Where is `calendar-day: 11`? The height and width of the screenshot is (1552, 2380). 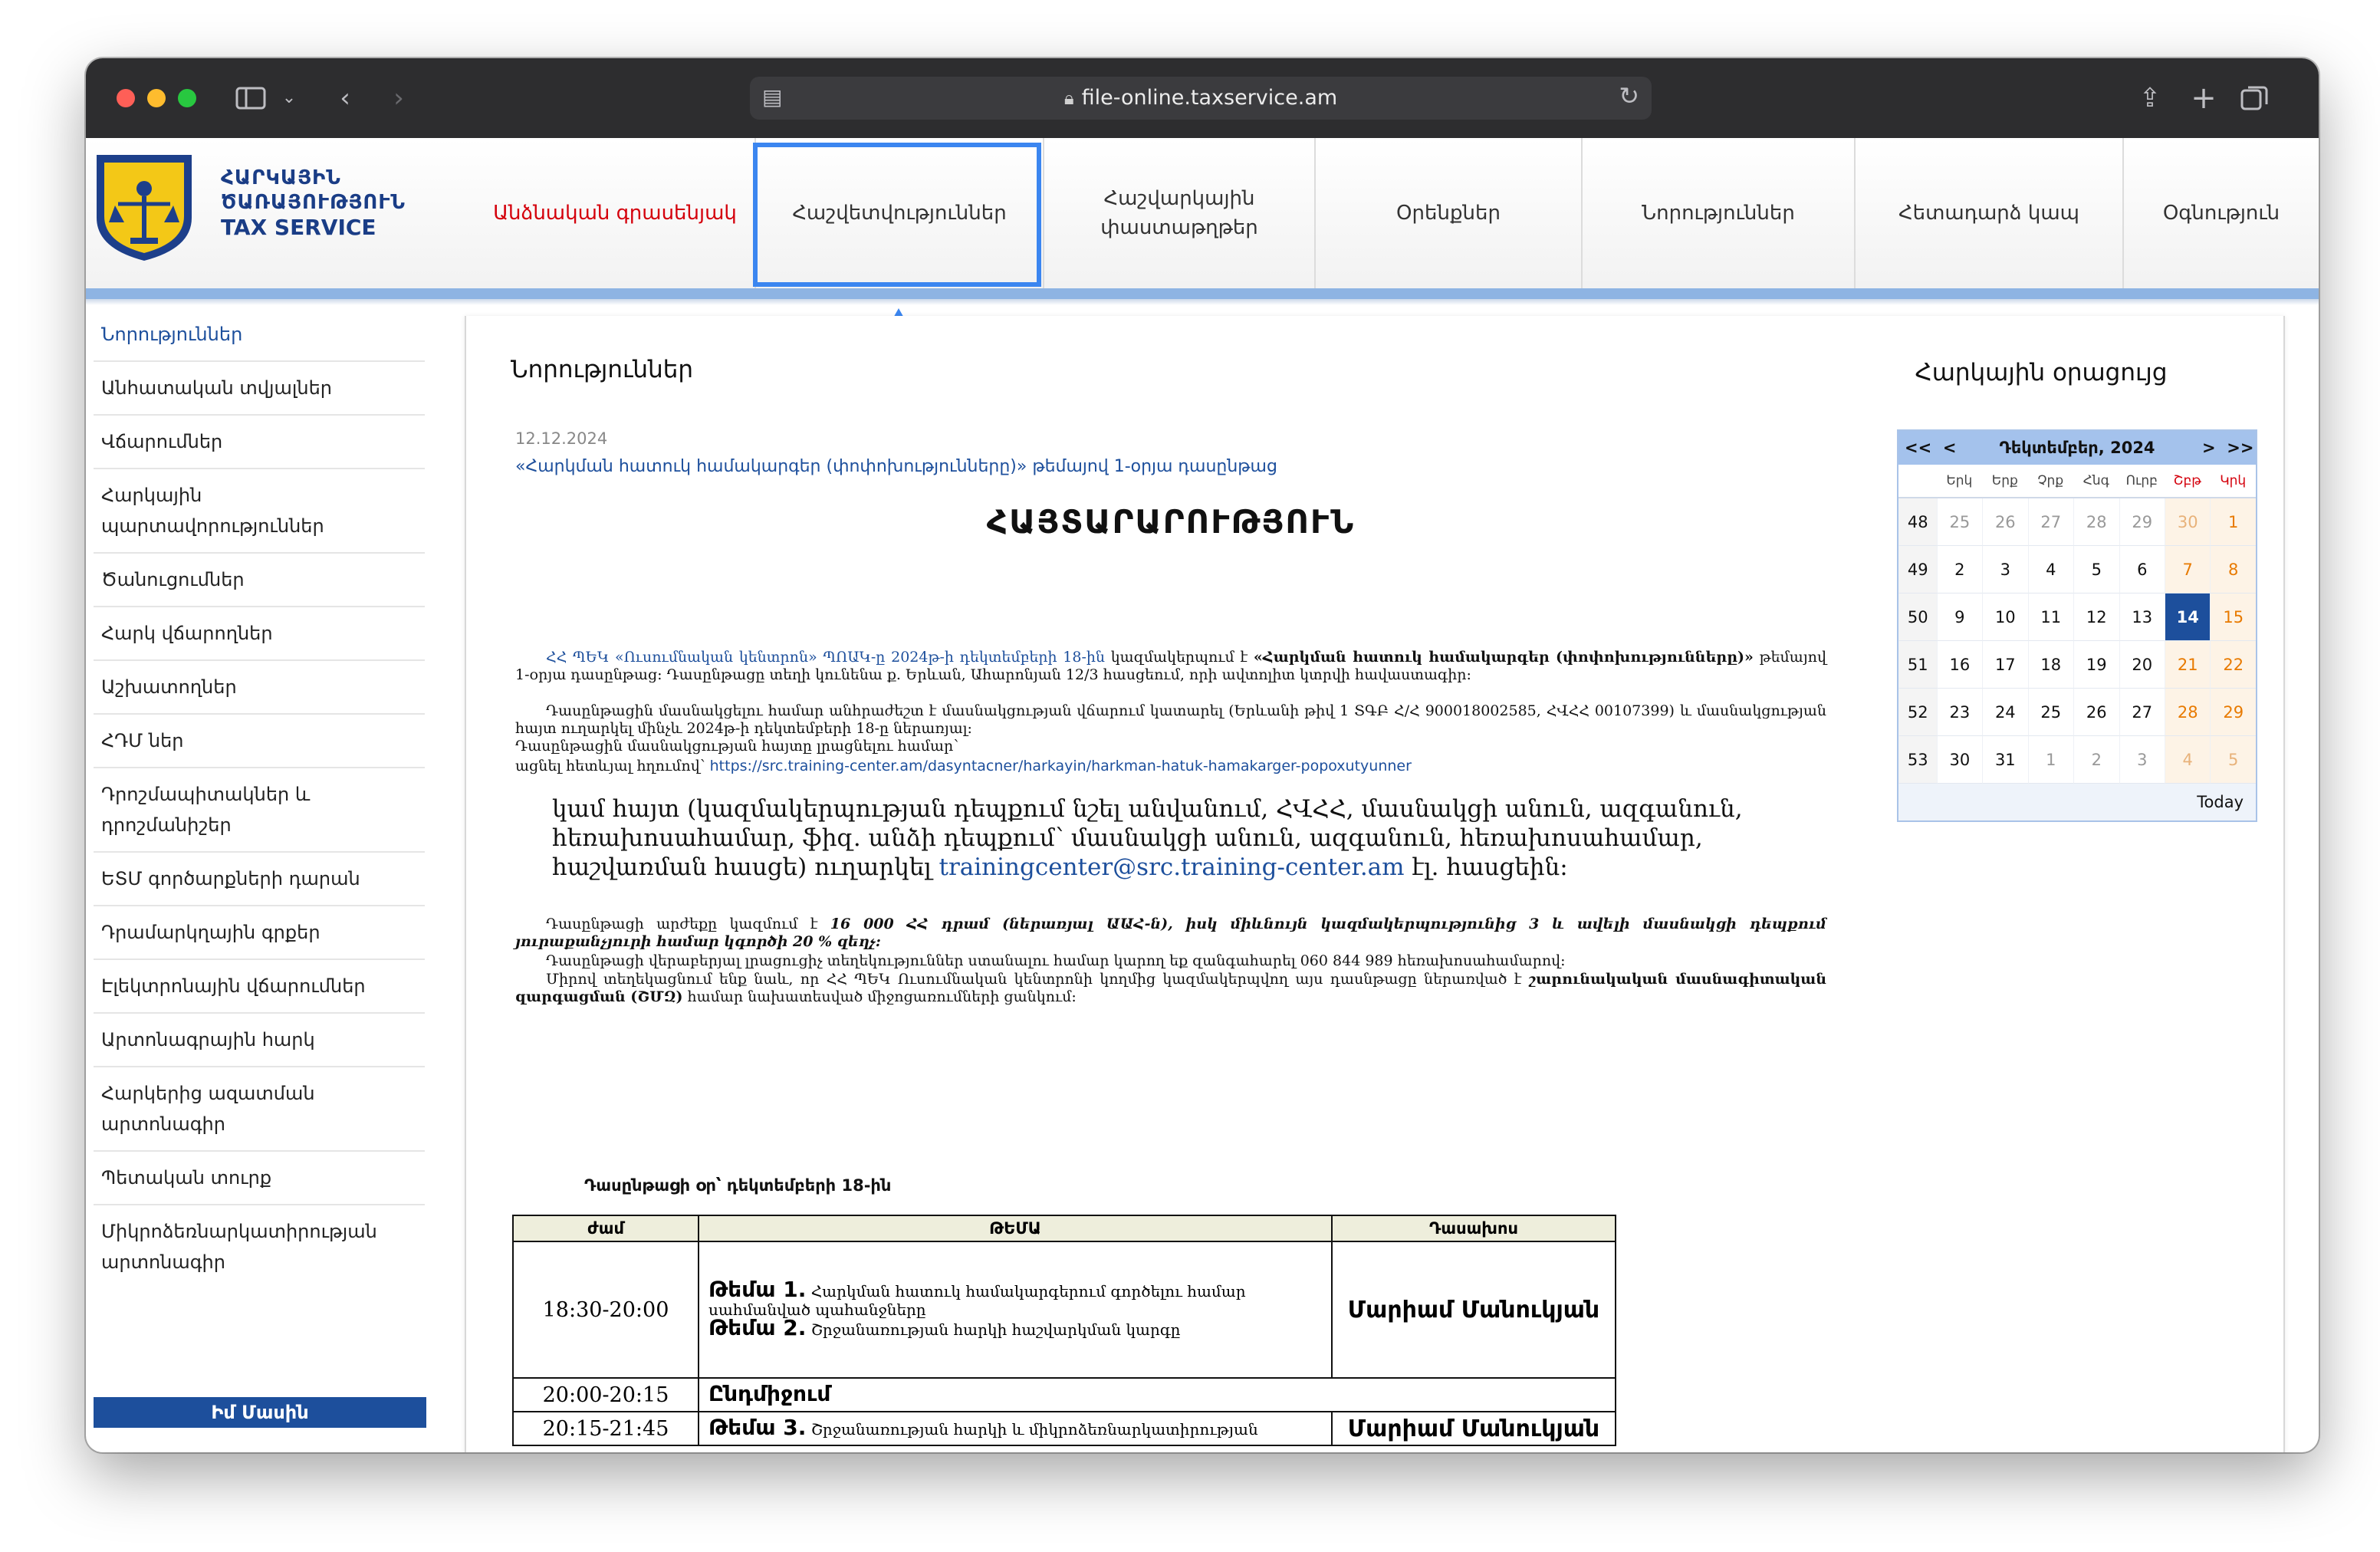
calendar-day: 11 is located at coordinates (2051, 618).